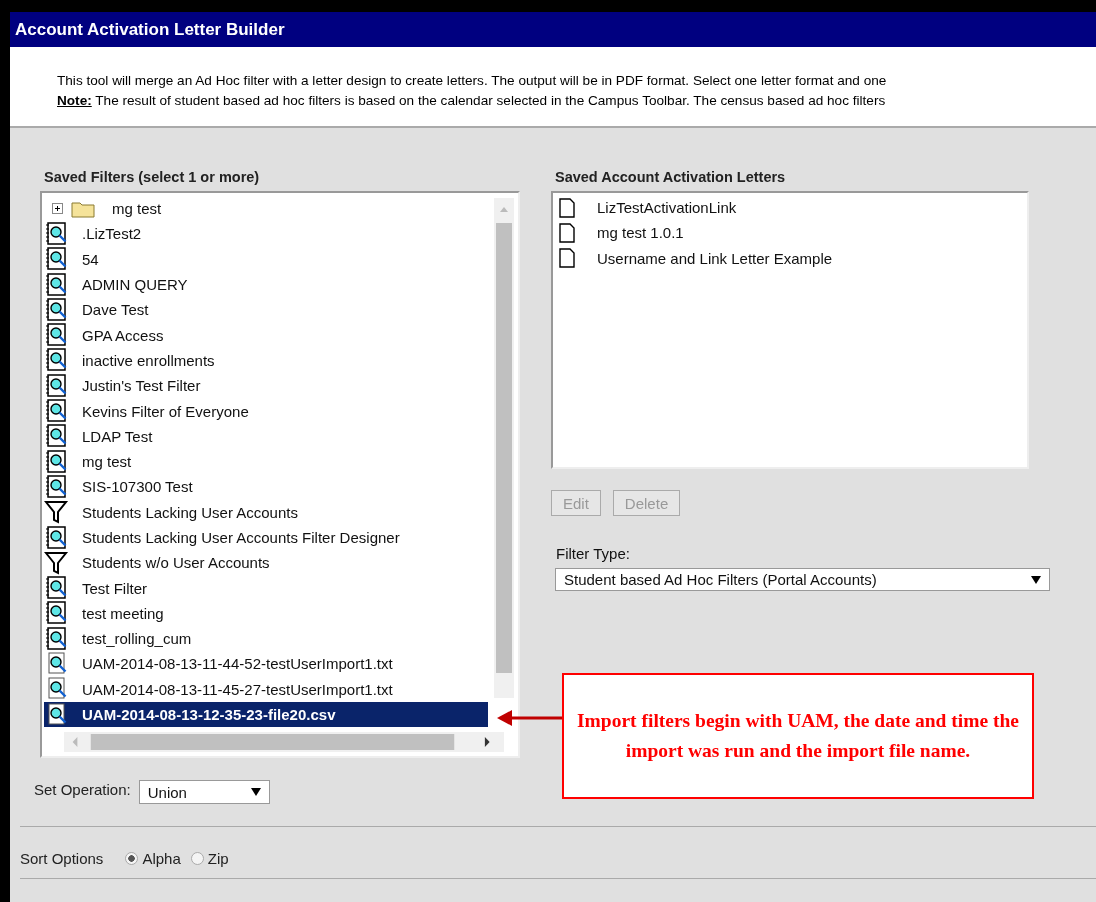 The width and height of the screenshot is (1096, 902). I want to click on filter-item: test meeting, so click(266, 613).